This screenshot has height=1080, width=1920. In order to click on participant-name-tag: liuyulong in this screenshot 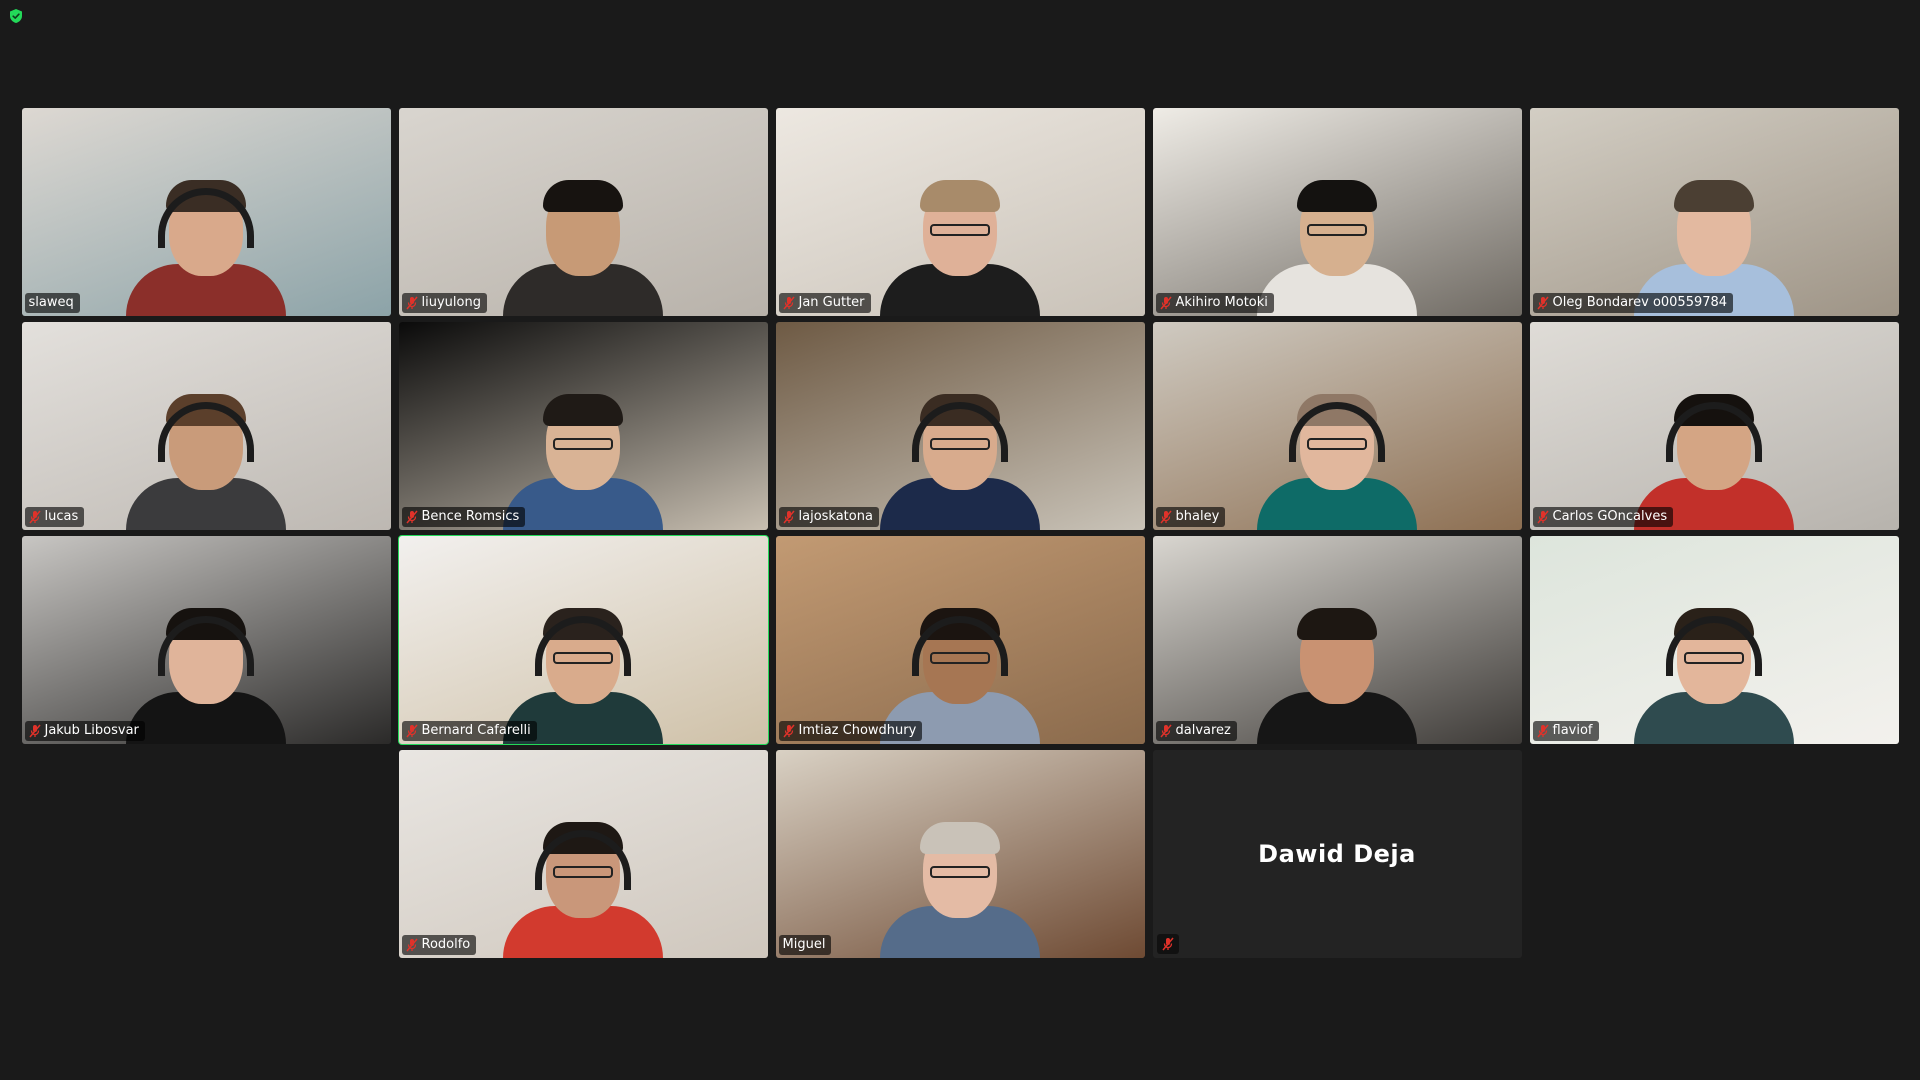, I will do `click(444, 303)`.